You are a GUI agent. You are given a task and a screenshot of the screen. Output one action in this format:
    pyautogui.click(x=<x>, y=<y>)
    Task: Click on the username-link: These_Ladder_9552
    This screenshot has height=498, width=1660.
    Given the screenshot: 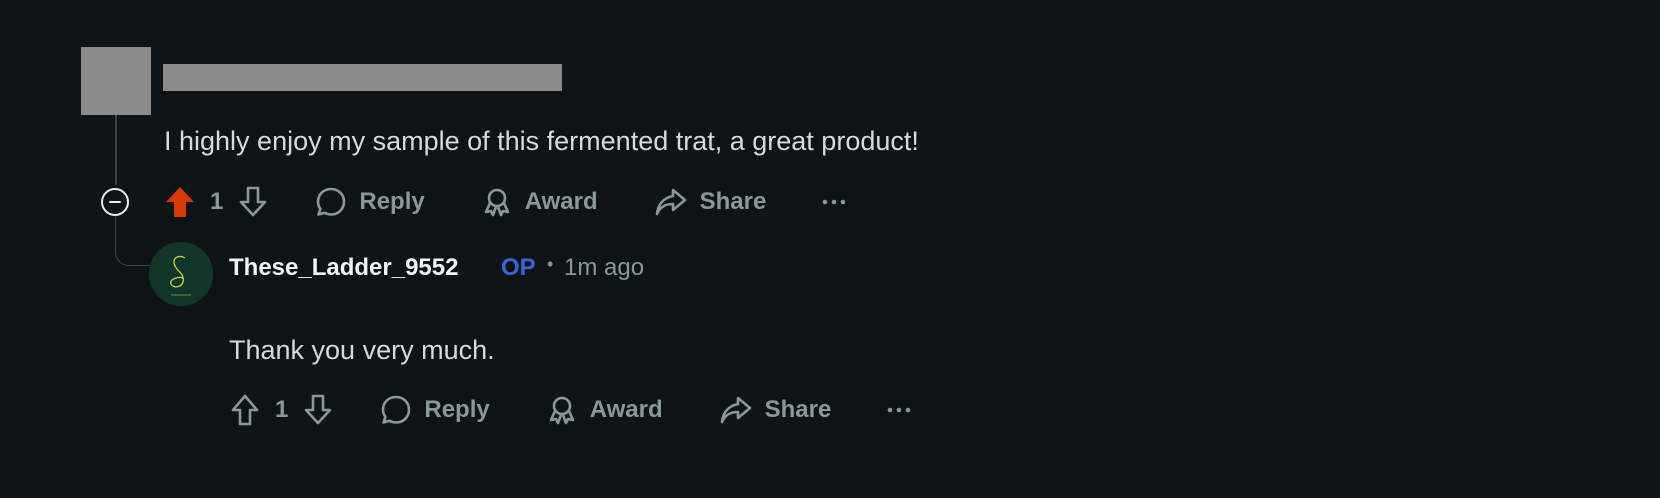 What is the action you would take?
    pyautogui.click(x=343, y=268)
    